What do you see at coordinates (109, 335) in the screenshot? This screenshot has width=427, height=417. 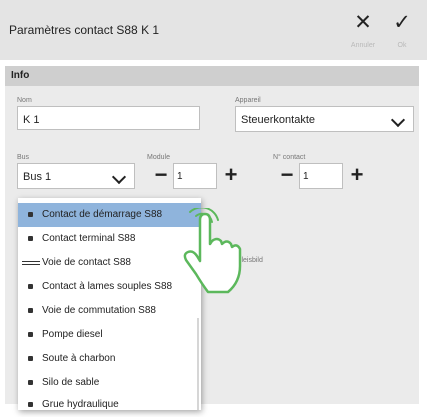 I see `list-item: Pompe diesel` at bounding box center [109, 335].